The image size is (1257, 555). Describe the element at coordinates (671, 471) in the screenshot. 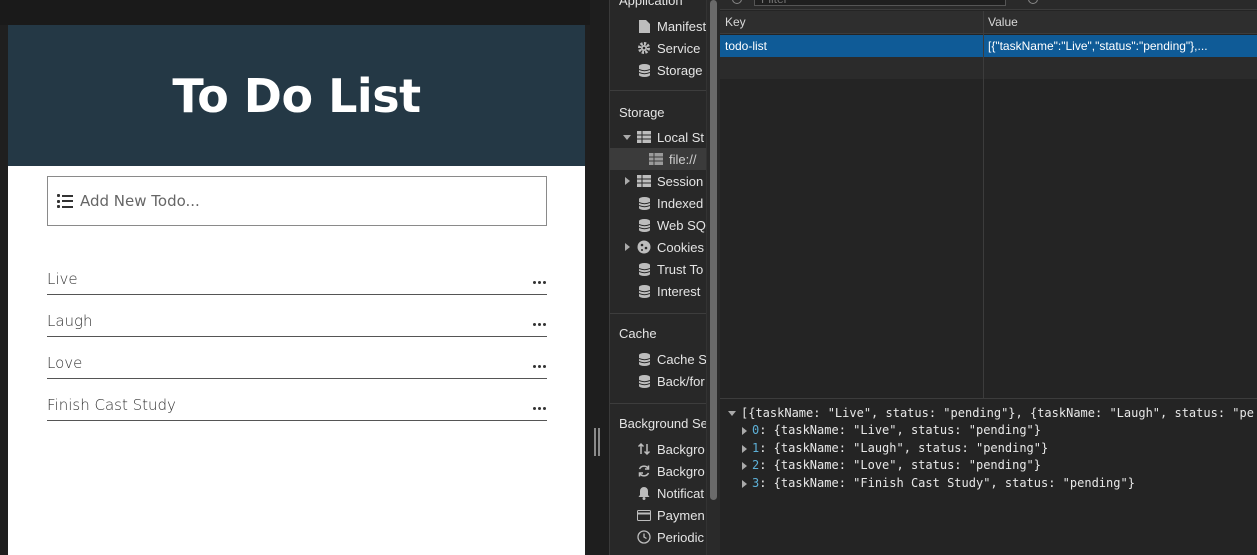

I see `sidebar-item-background-sync: Backgro` at that location.